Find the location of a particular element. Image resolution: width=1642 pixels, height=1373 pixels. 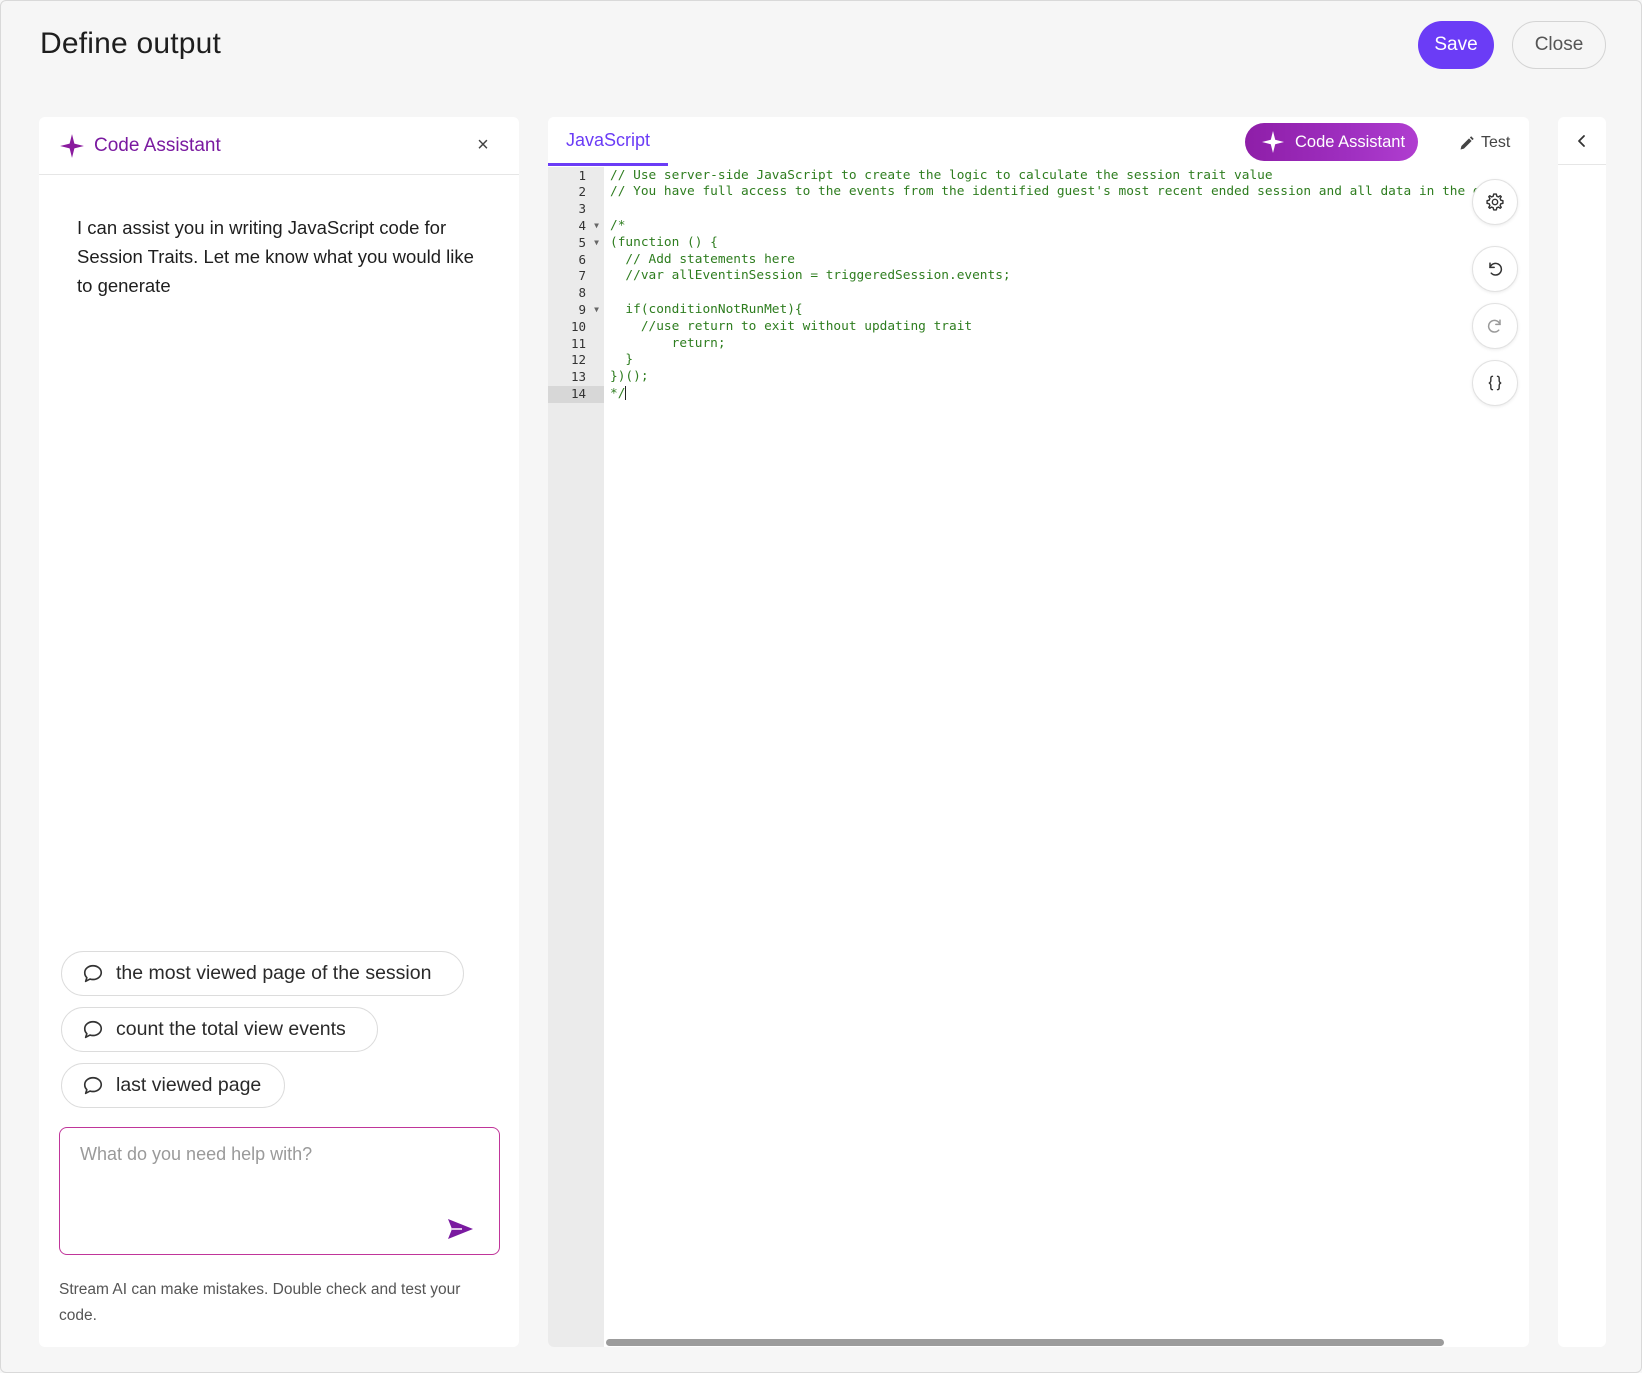

redo-button is located at coordinates (1495, 326).